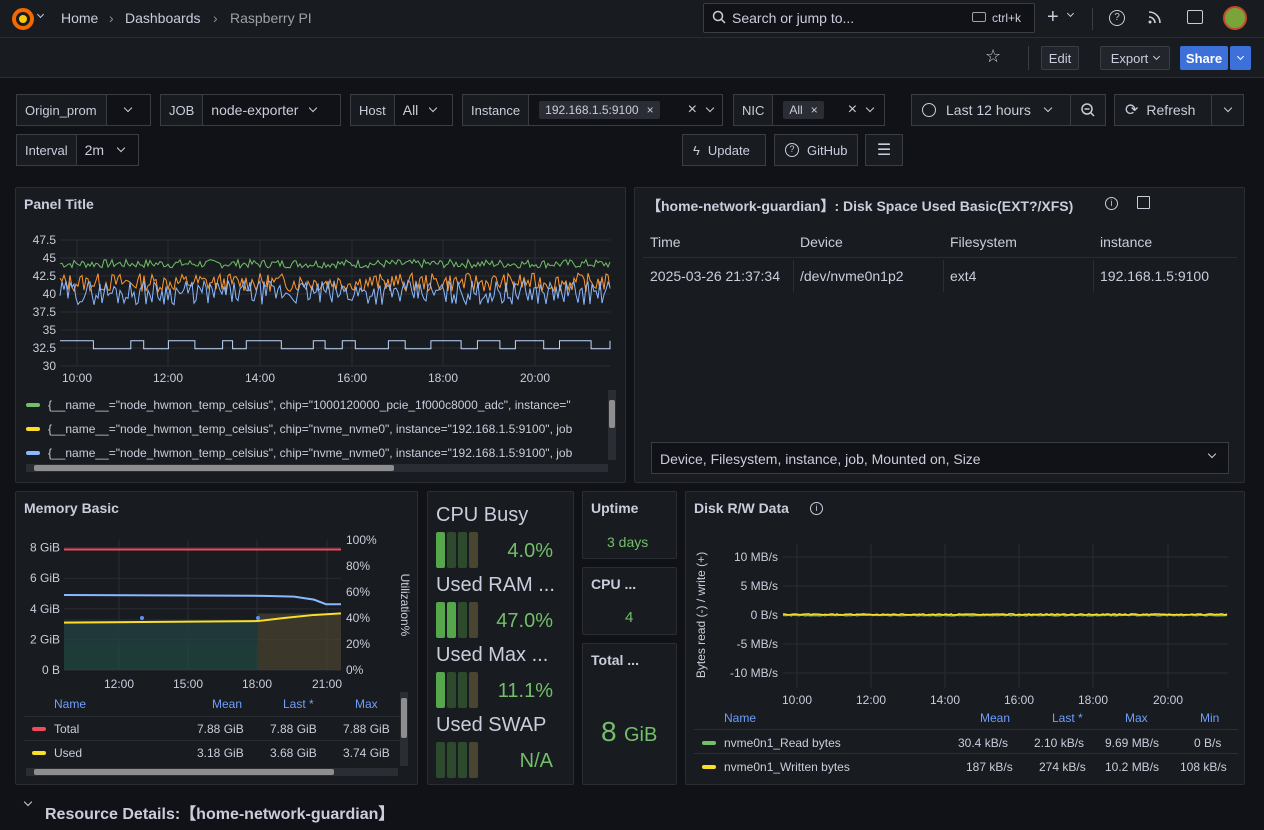 This screenshot has height=830, width=1264. Describe the element at coordinates (821, 242) in the screenshot. I see `column-header-device: Device` at that location.